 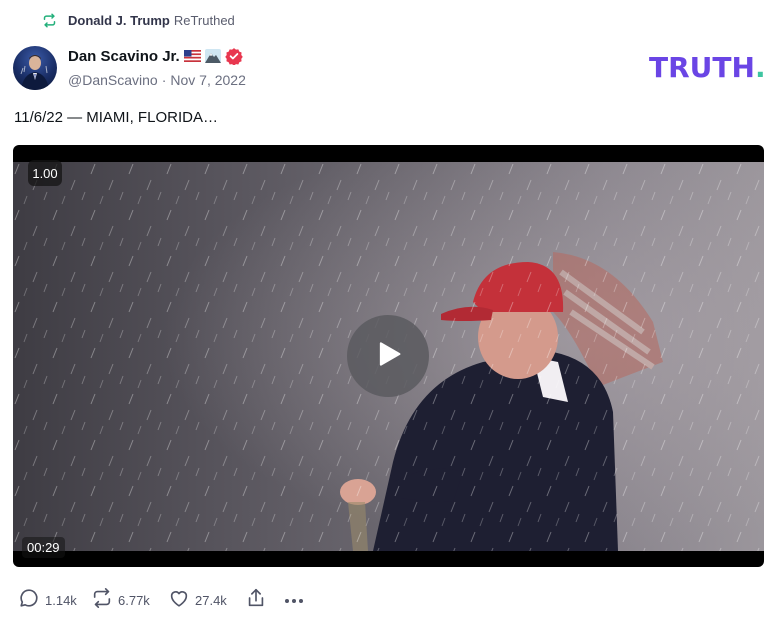 I want to click on logo-text: TRUTH, so click(x=702, y=67).